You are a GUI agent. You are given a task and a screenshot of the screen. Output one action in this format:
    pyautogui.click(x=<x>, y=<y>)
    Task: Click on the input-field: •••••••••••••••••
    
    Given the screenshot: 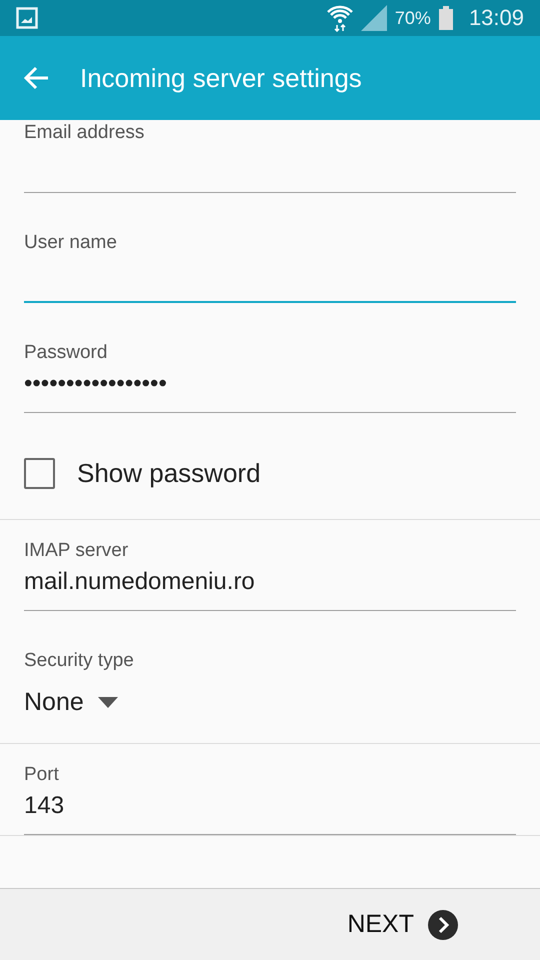 What is the action you would take?
    pyautogui.click(x=270, y=389)
    